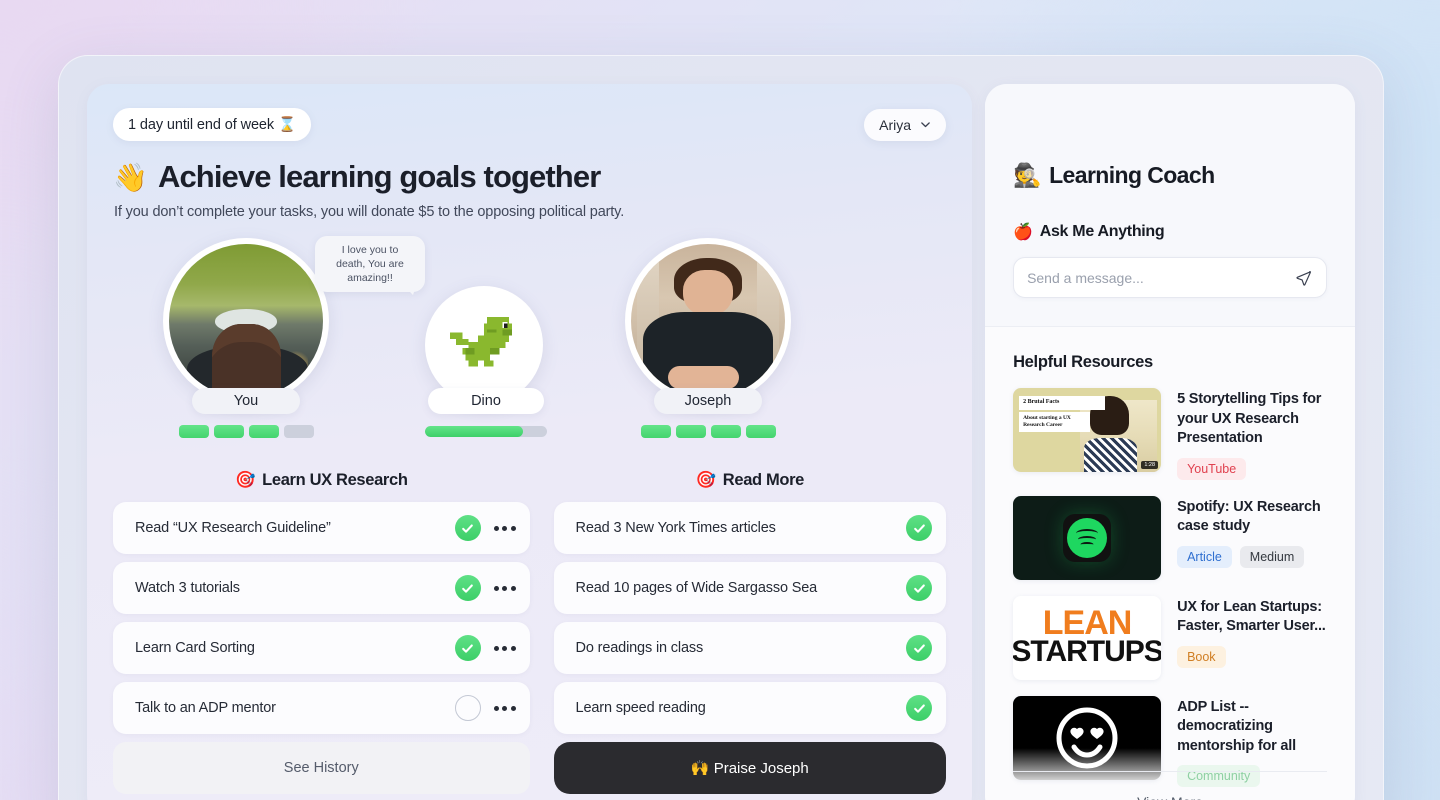  I want to click on task-row: Learn Card Sorting, so click(321, 648).